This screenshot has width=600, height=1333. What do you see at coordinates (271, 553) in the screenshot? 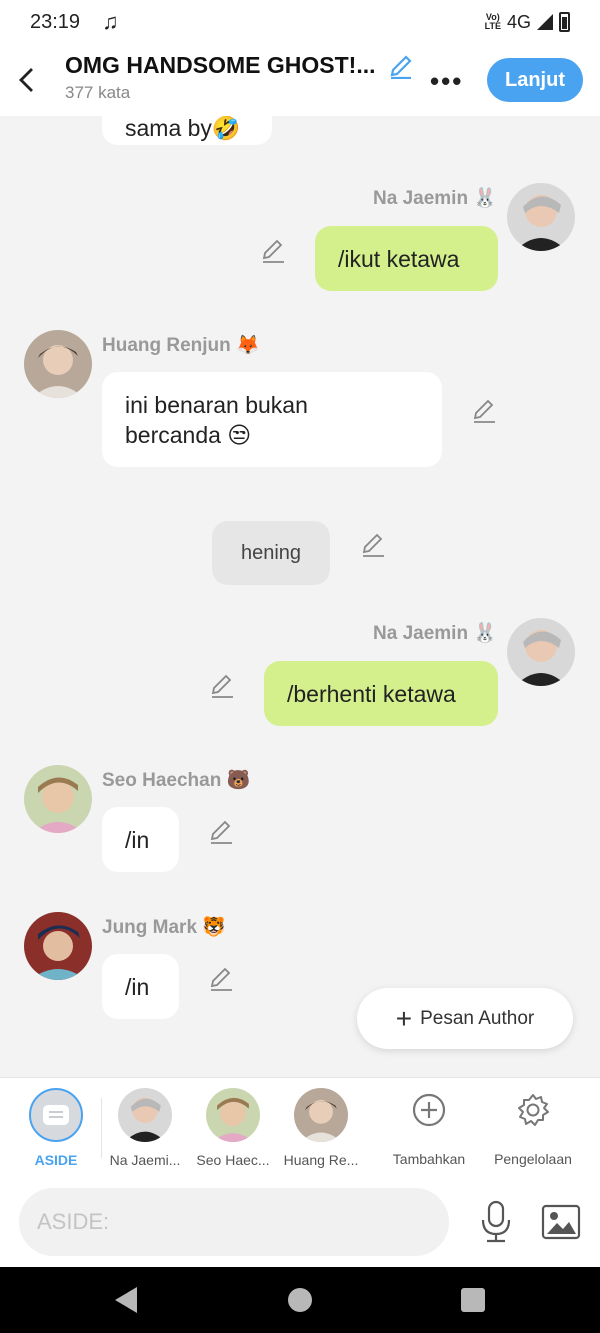
I see `aside-bubble: hening` at bounding box center [271, 553].